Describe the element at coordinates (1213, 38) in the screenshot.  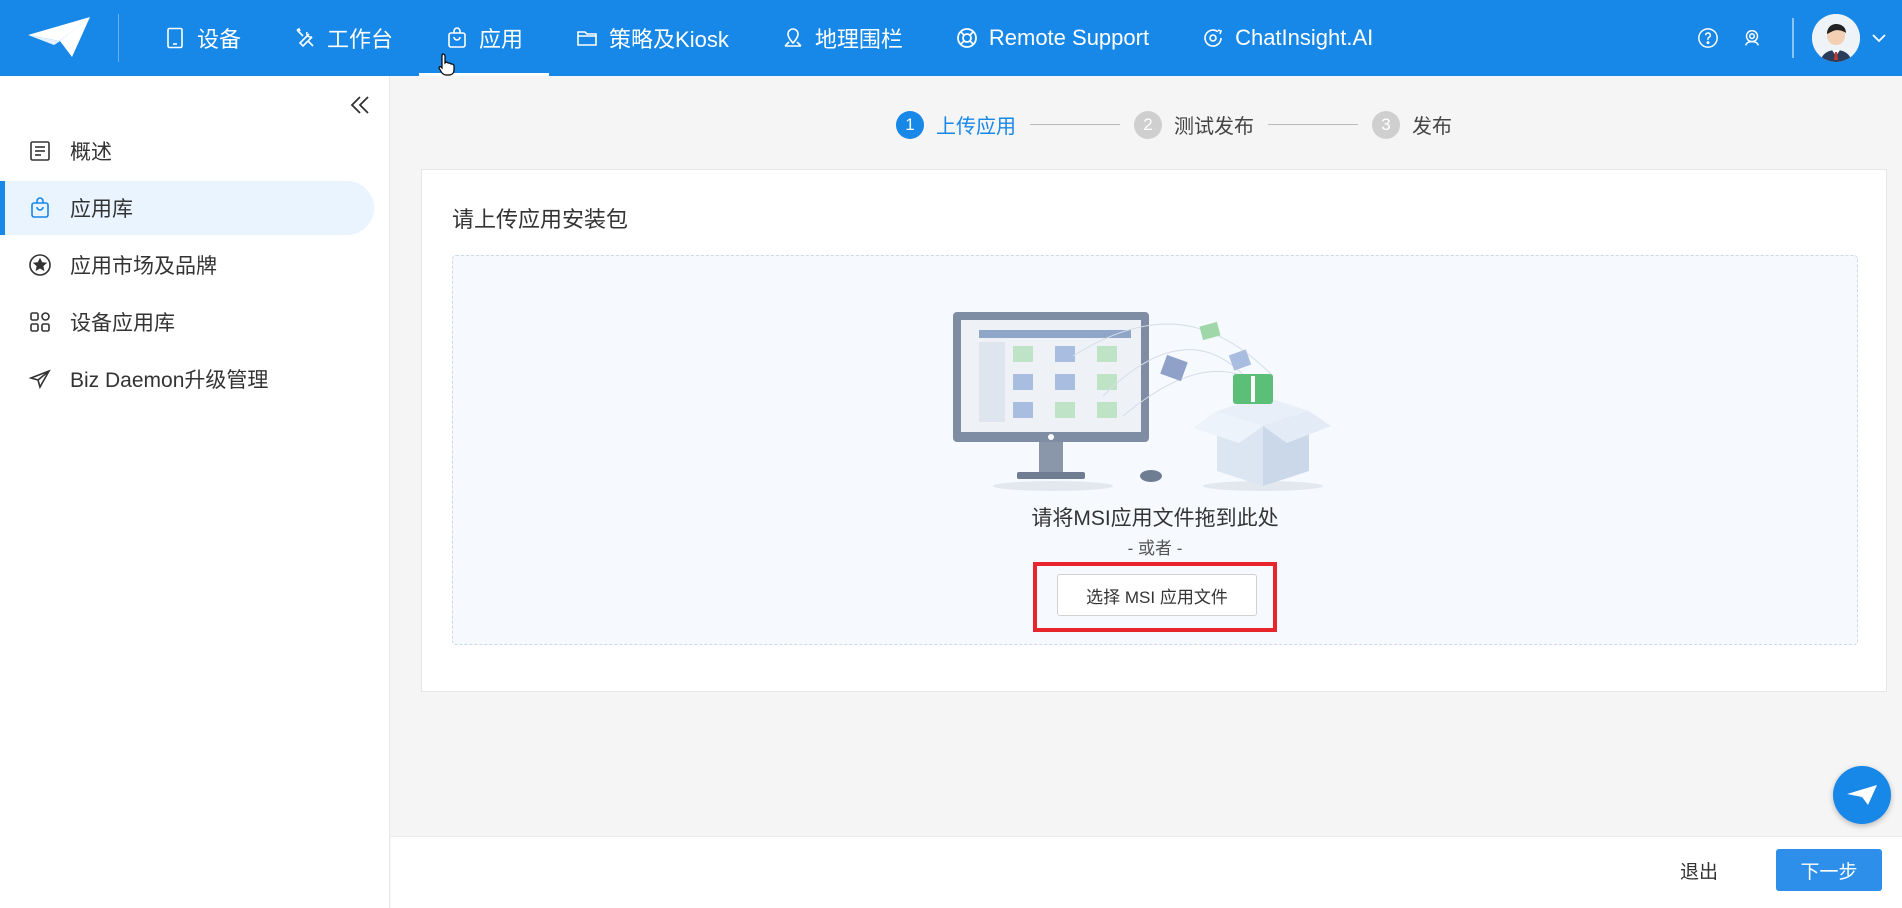
I see `ai-chat-icon` at that location.